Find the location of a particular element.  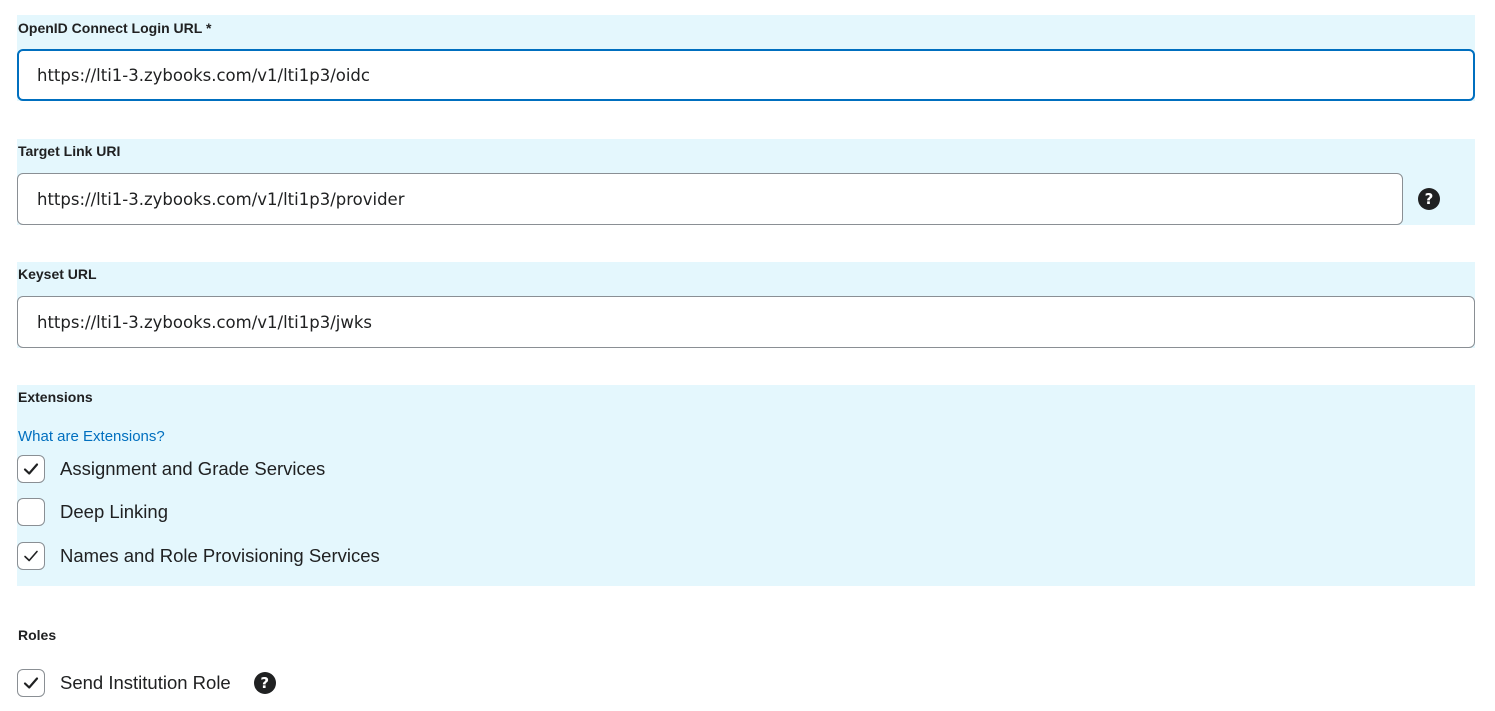

extensions-label: Extensions is located at coordinates (55, 397).